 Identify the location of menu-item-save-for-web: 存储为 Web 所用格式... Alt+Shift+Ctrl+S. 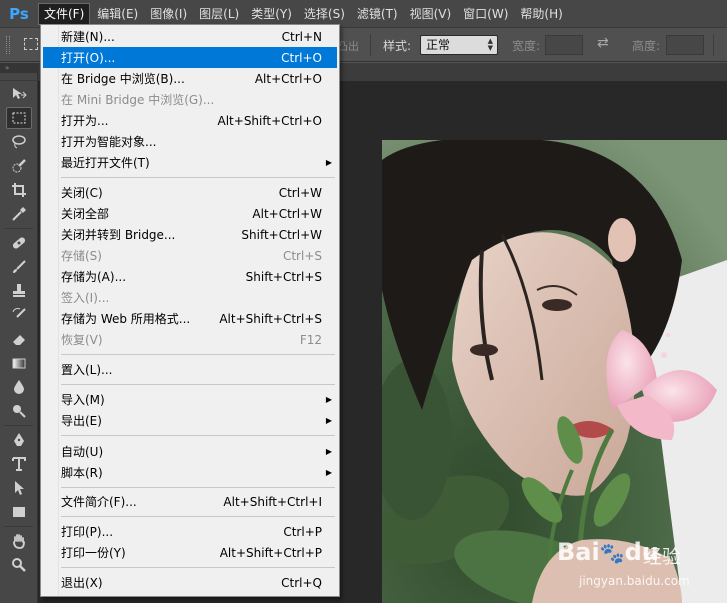
(190, 318).